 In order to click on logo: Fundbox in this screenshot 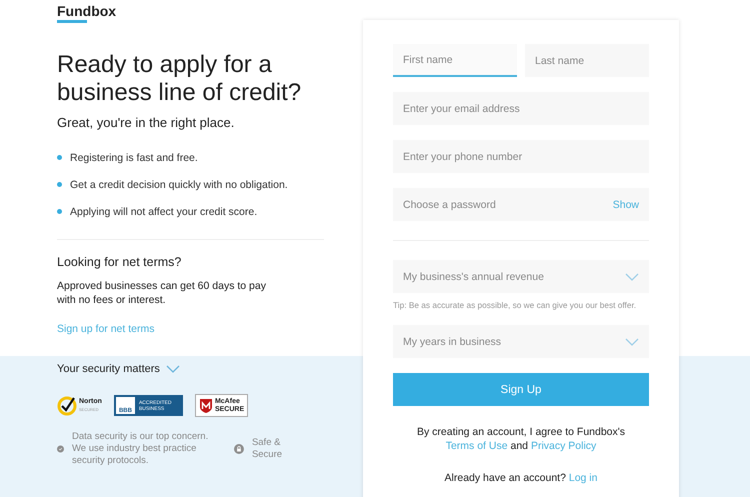, I will do `click(86, 13)`.